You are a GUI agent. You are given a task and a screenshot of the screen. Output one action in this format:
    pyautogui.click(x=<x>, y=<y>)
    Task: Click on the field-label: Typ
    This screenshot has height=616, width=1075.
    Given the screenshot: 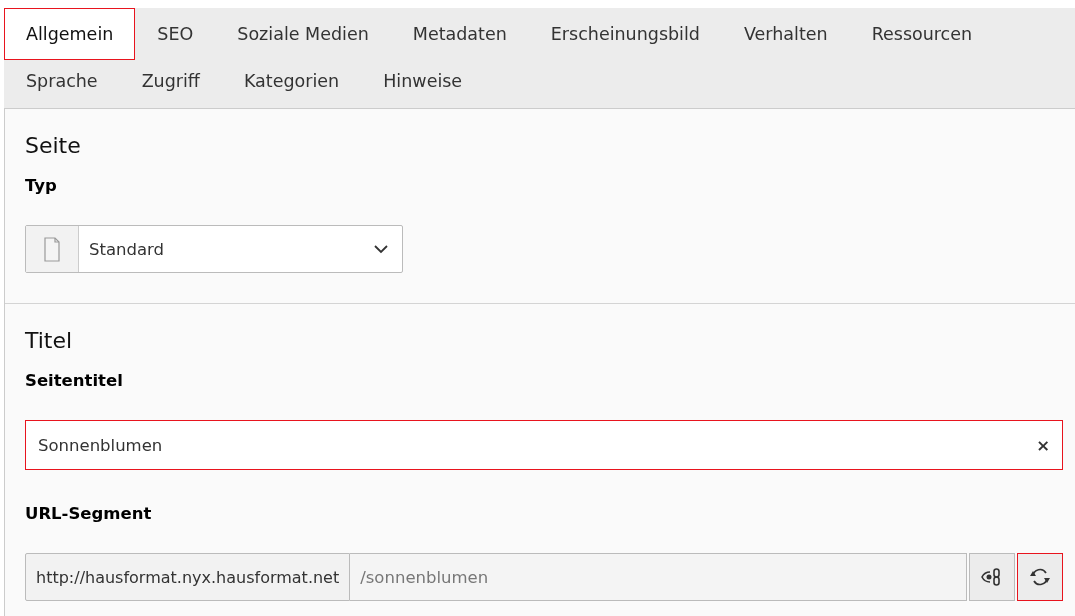 What is the action you would take?
    pyautogui.click(x=41, y=185)
    